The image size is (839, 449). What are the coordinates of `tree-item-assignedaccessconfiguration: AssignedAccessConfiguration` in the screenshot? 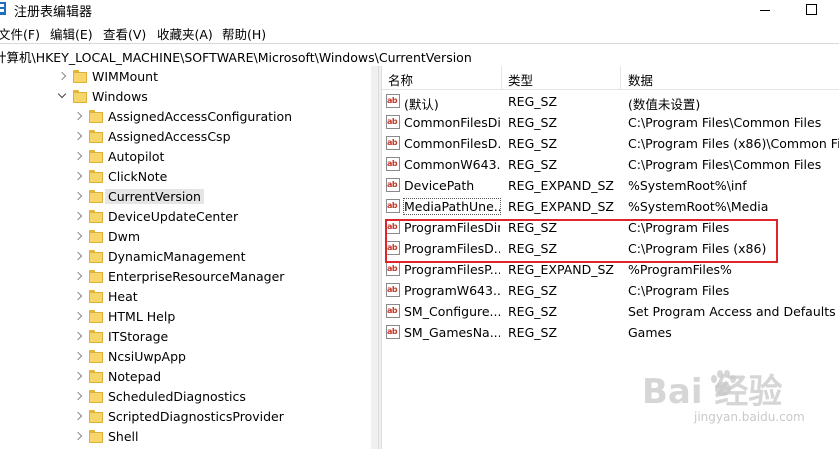 It's located at (189, 117).